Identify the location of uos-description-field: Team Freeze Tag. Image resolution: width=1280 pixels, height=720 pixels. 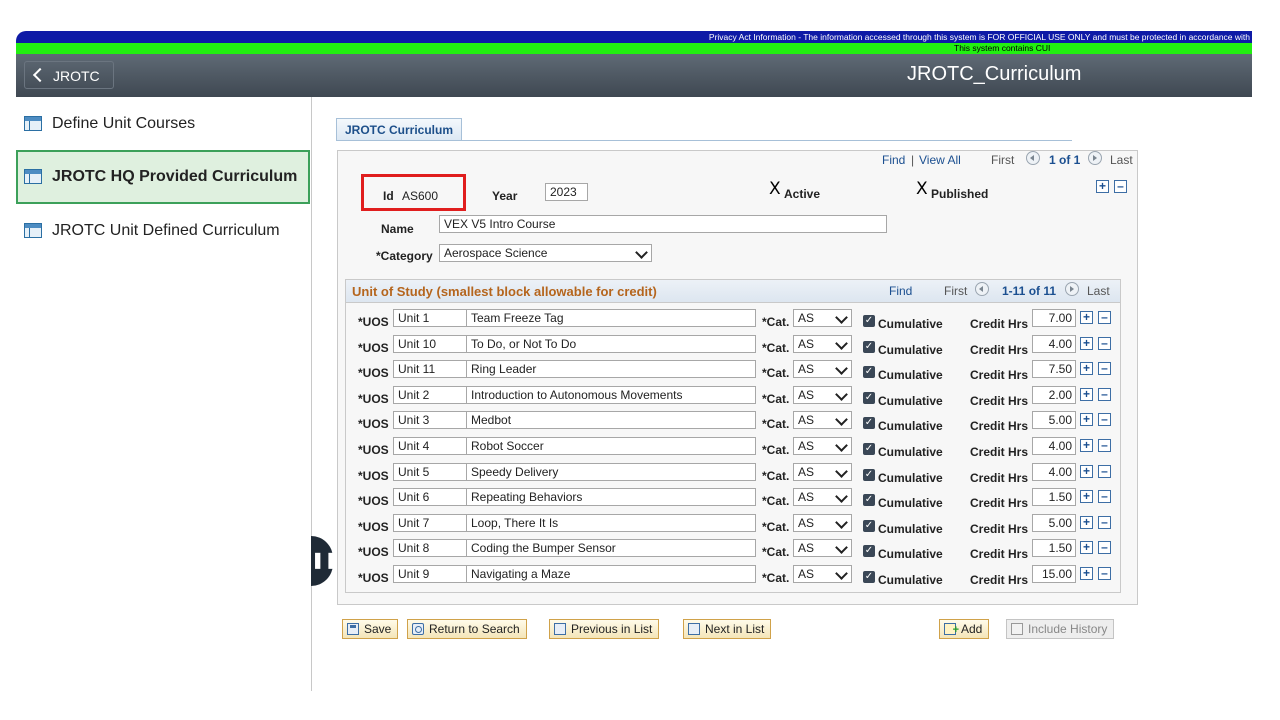
(611, 318).